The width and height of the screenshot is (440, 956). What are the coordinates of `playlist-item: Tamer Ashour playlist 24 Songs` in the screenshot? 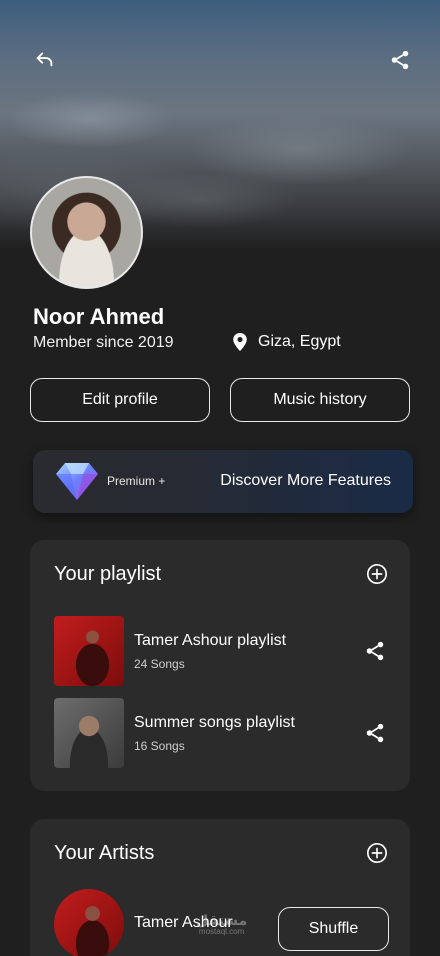 It's located at (220, 651).